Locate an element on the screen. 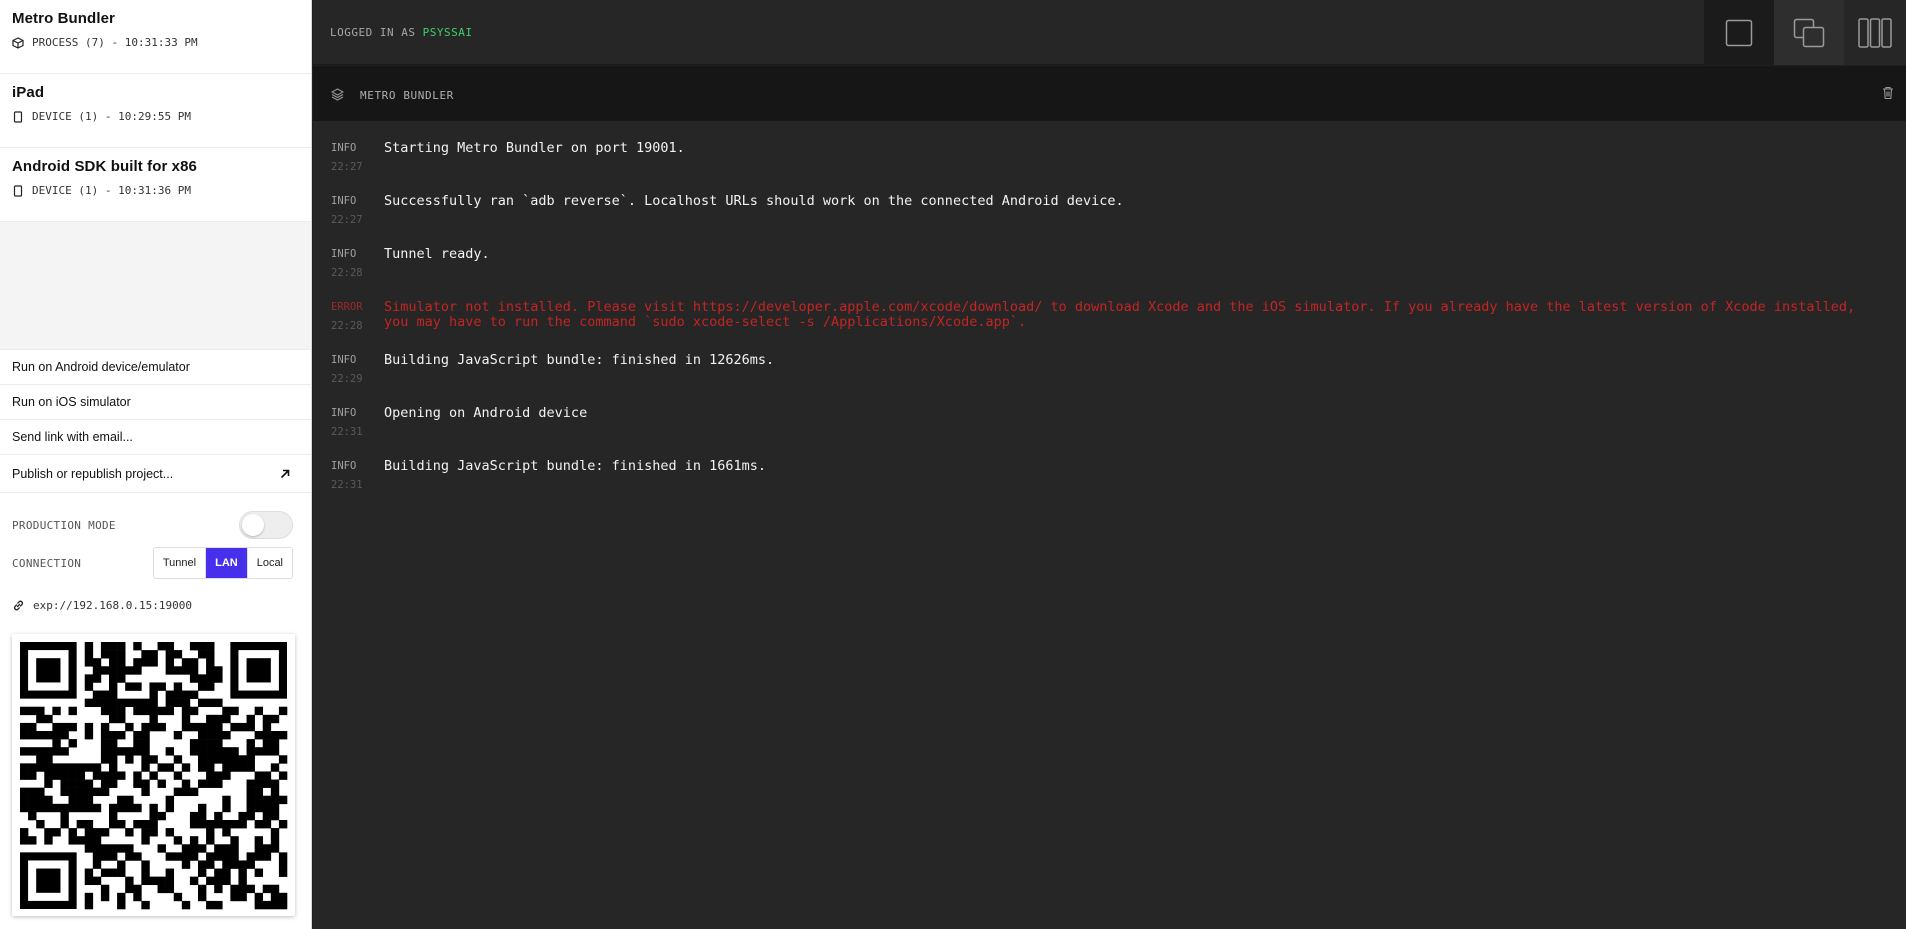 Image resolution: width=1906 pixels, height=929 pixels. action-label: Run on Android device/emulator is located at coordinates (101, 367).